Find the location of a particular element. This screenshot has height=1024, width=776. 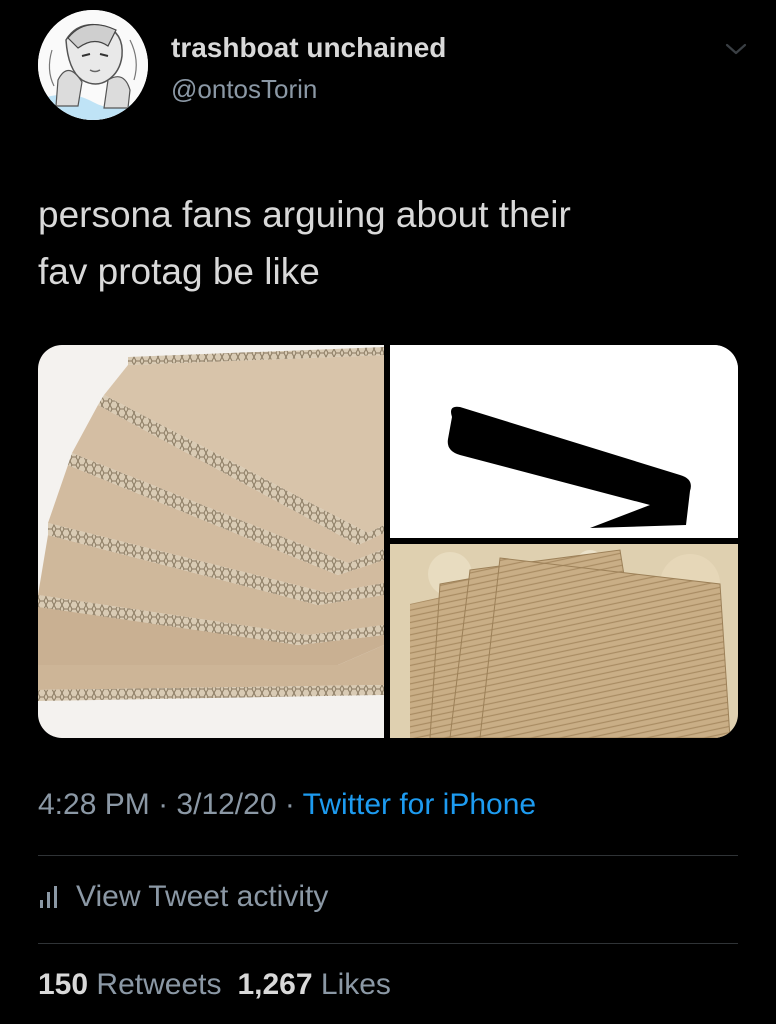

media-image-bottom-right is located at coordinates (564, 641).